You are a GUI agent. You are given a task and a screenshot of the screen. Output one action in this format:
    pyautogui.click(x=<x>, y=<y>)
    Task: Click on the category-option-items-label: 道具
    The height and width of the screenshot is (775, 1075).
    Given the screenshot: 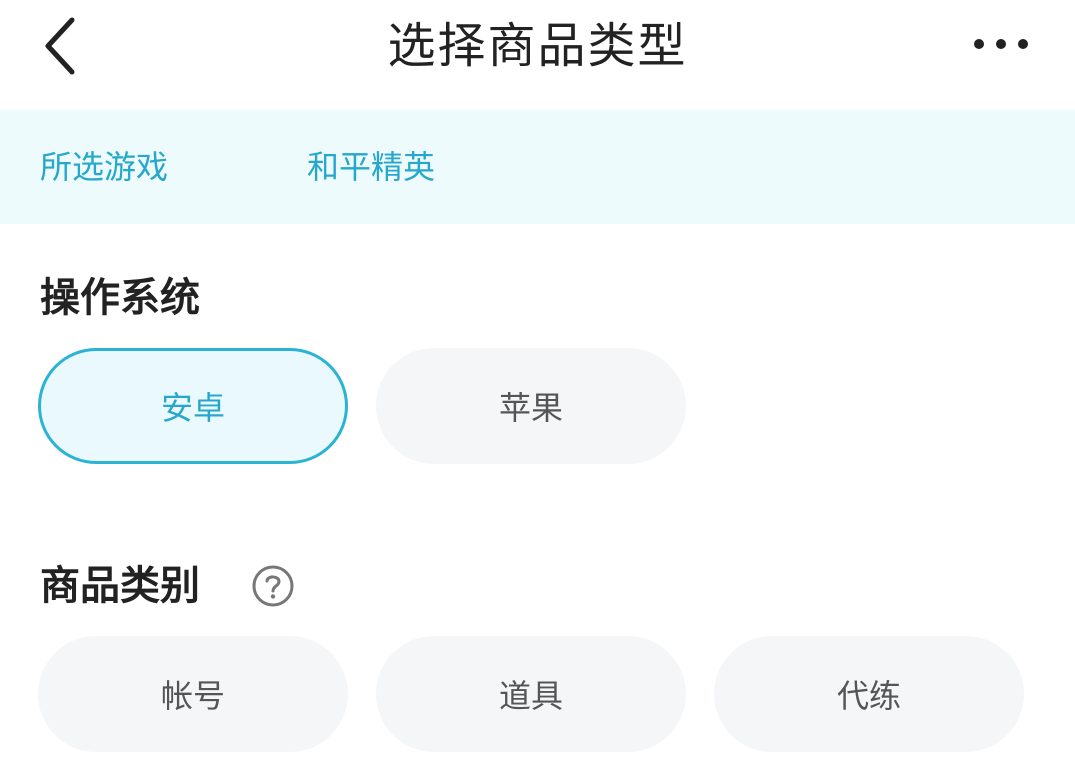 What is the action you would take?
    pyautogui.click(x=530, y=696)
    